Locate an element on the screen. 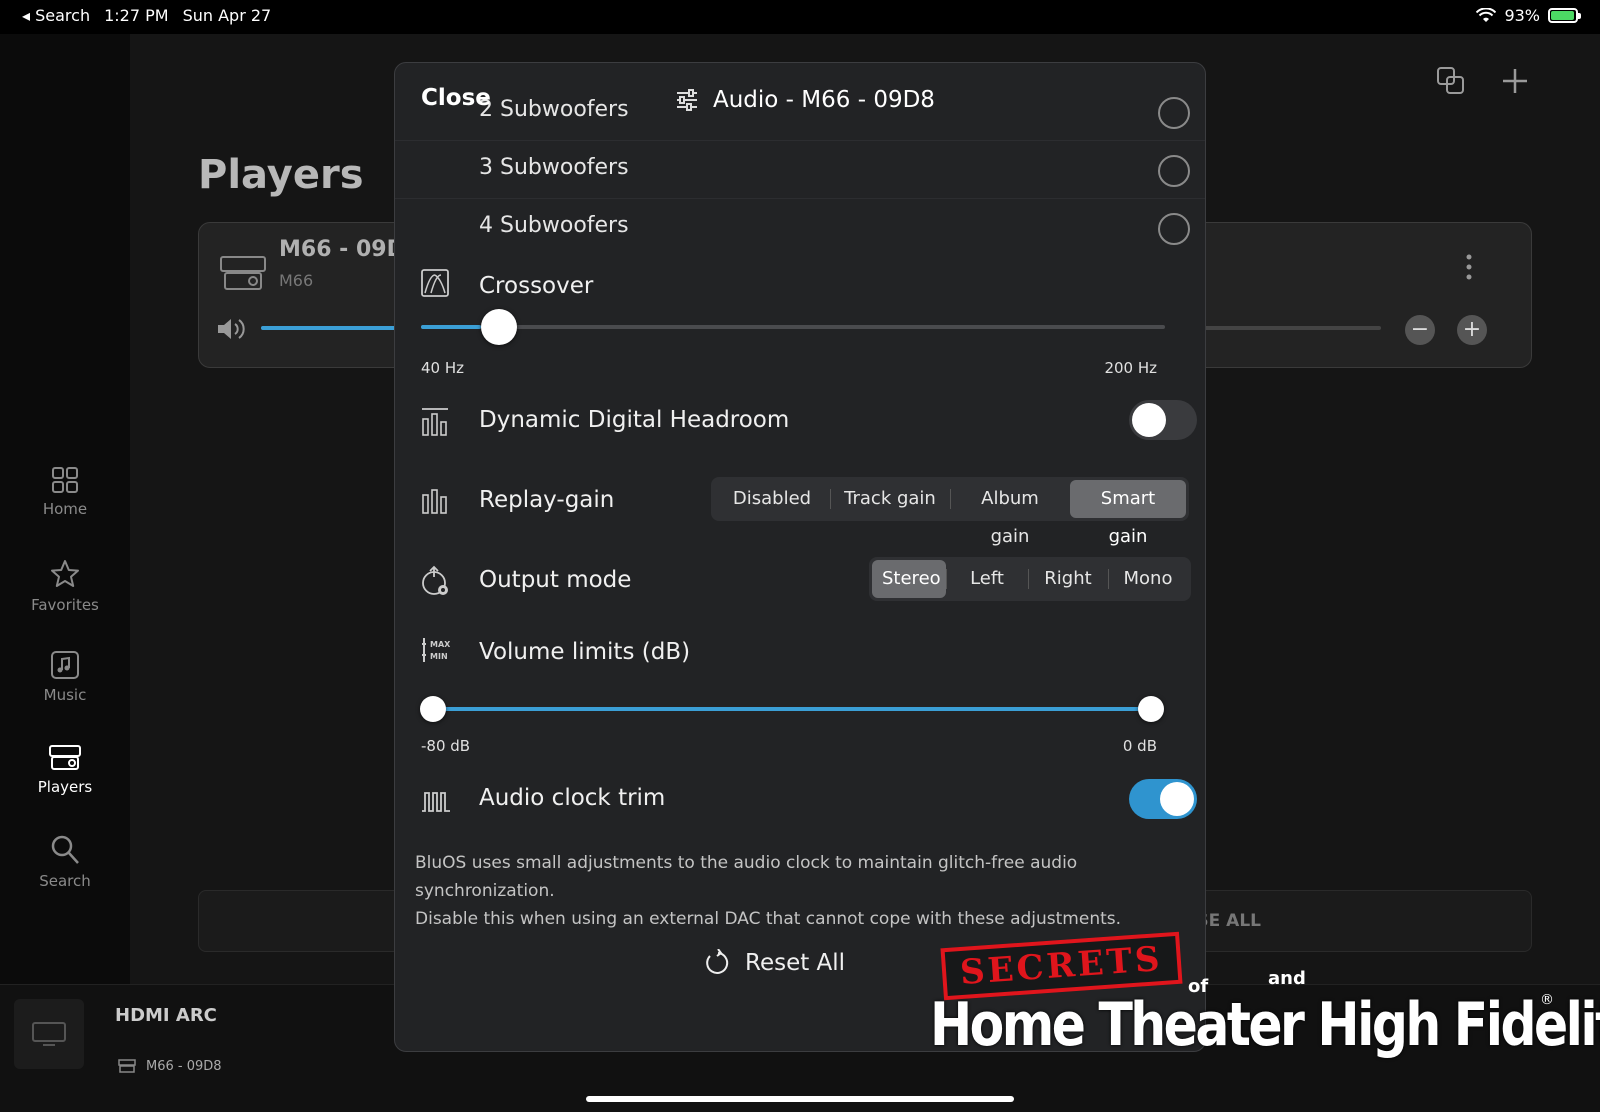 Image resolution: width=1600 pixels, height=1112 pixels. replay-gain-disabled: Disabled is located at coordinates (772, 499).